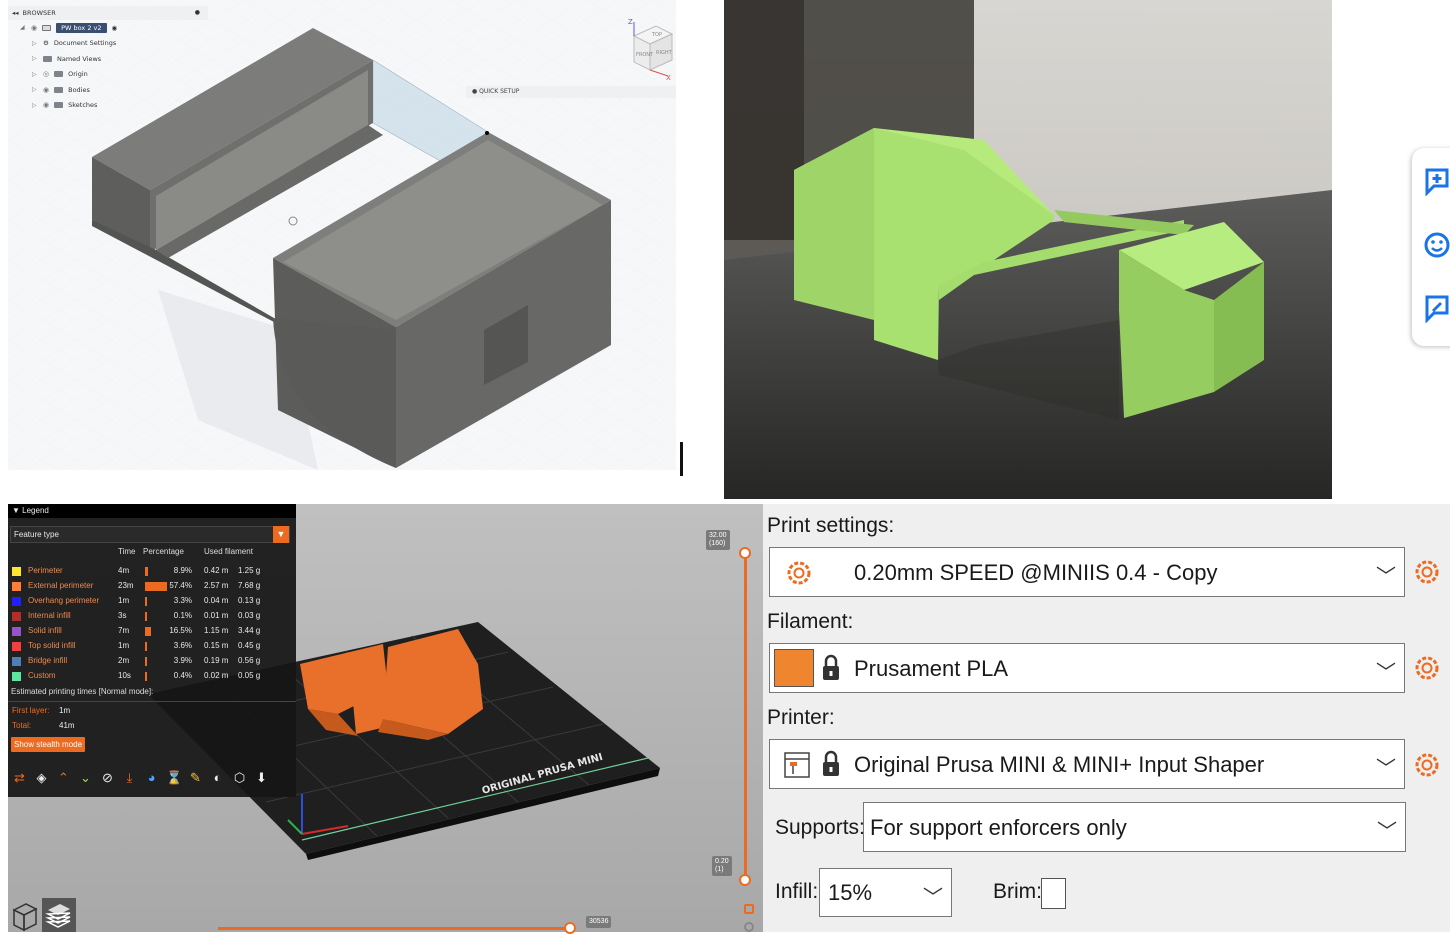 This screenshot has height=937, width=1450. Describe the element at coordinates (108, 106) in the screenshot. I see `tree-item-sketches: ▷ ◉ Sketches` at that location.